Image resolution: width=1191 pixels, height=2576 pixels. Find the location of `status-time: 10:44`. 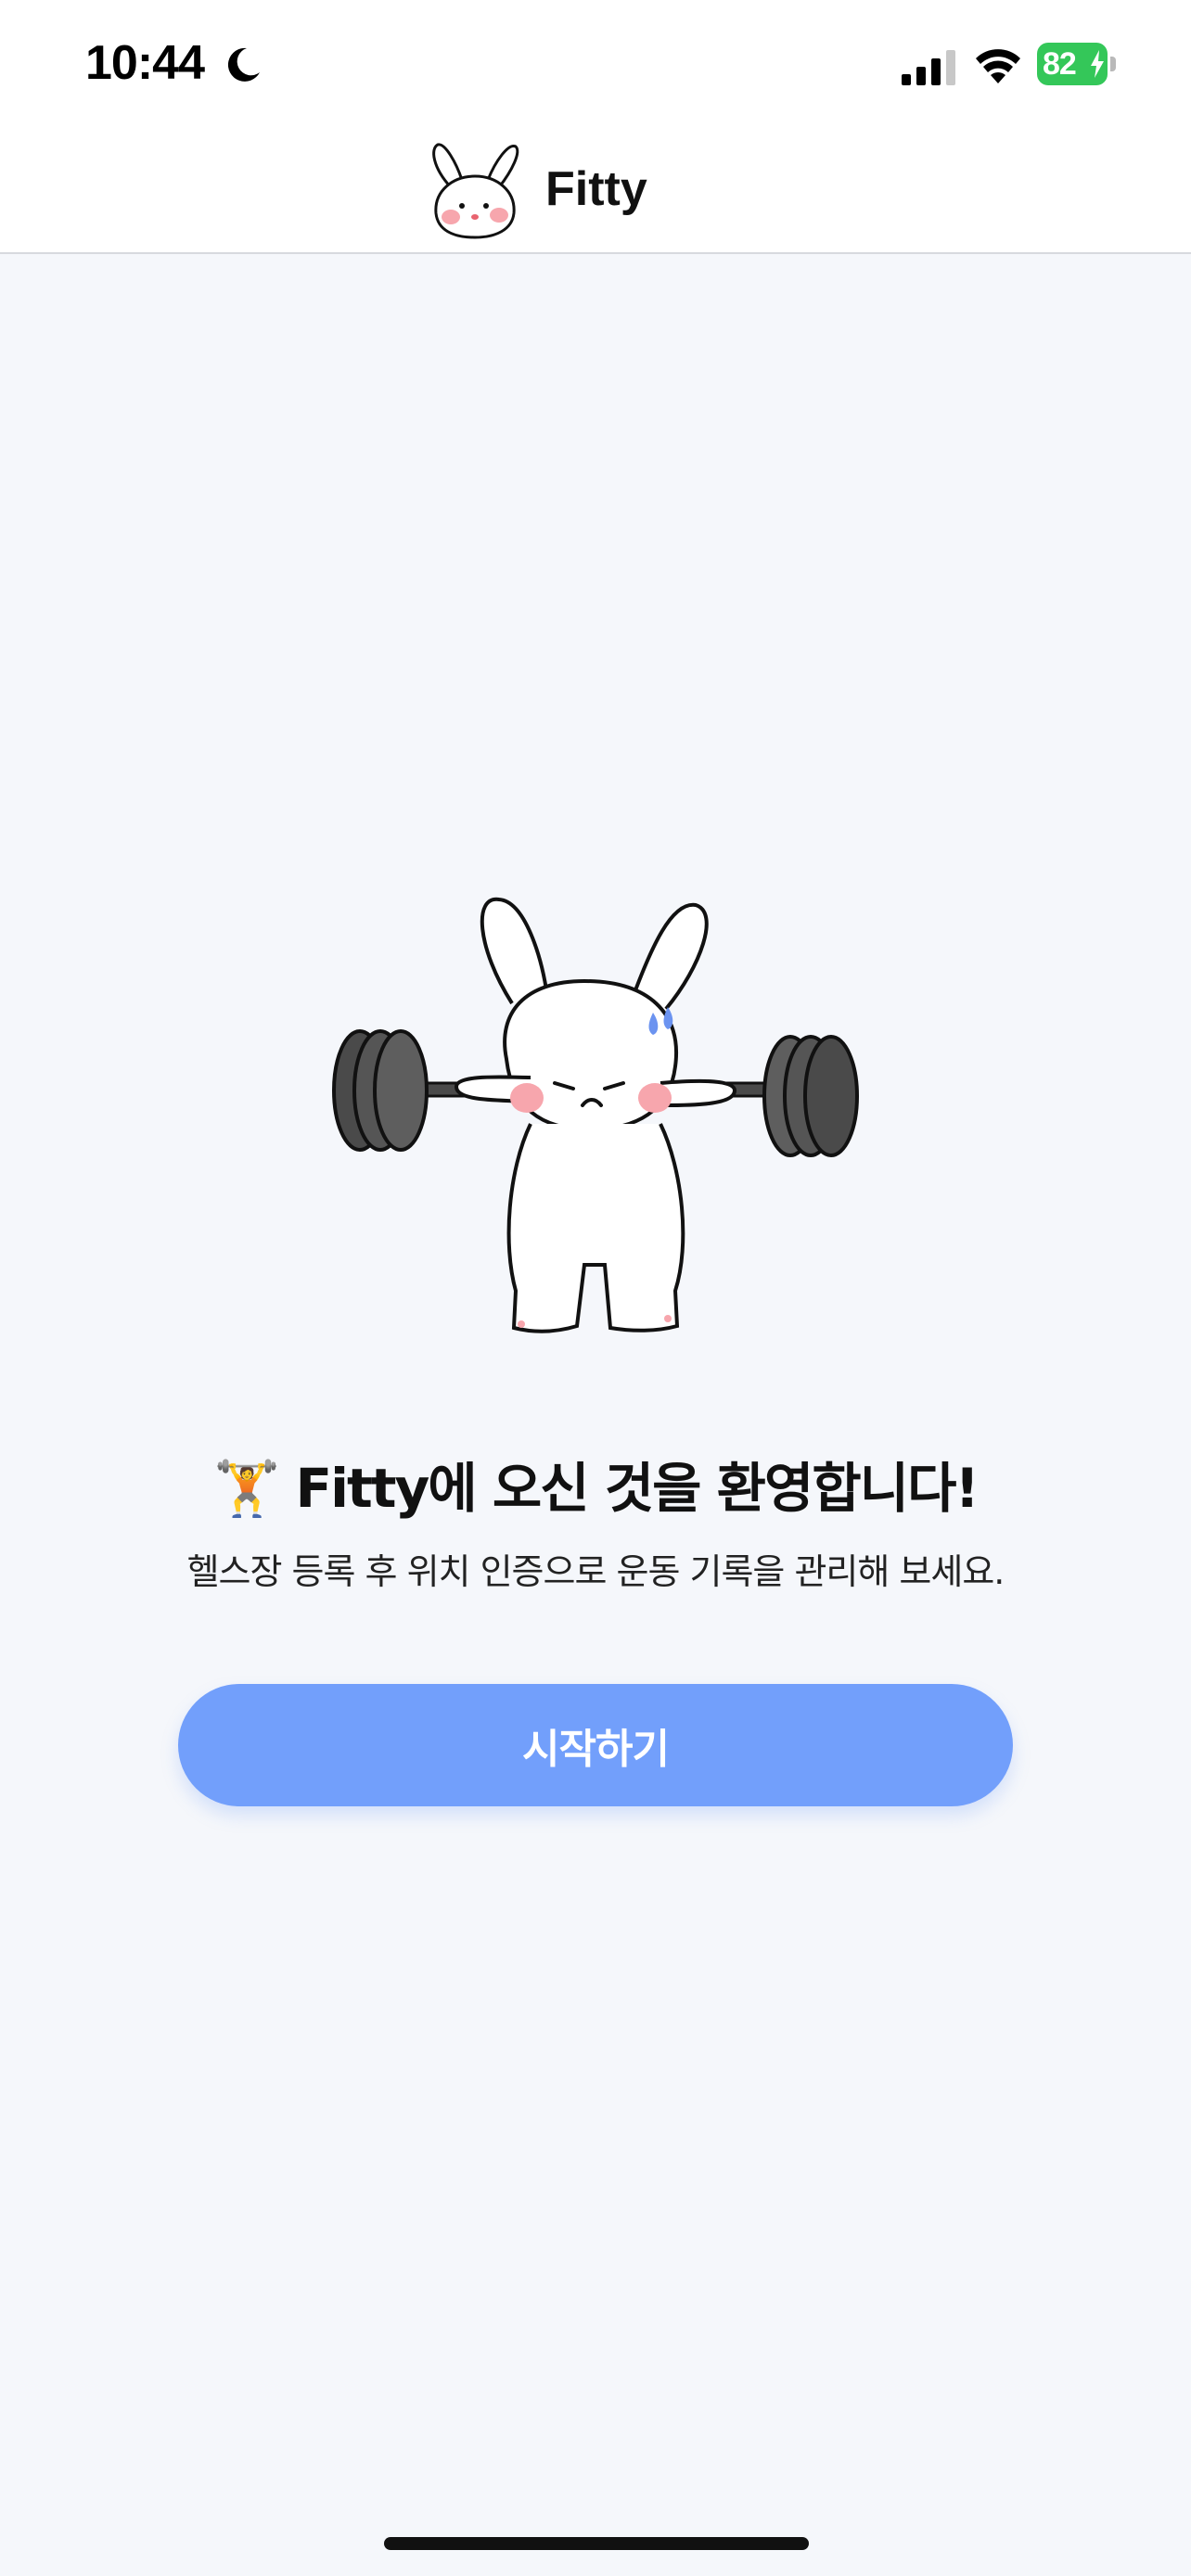

status-time: 10:44 is located at coordinates (145, 63).